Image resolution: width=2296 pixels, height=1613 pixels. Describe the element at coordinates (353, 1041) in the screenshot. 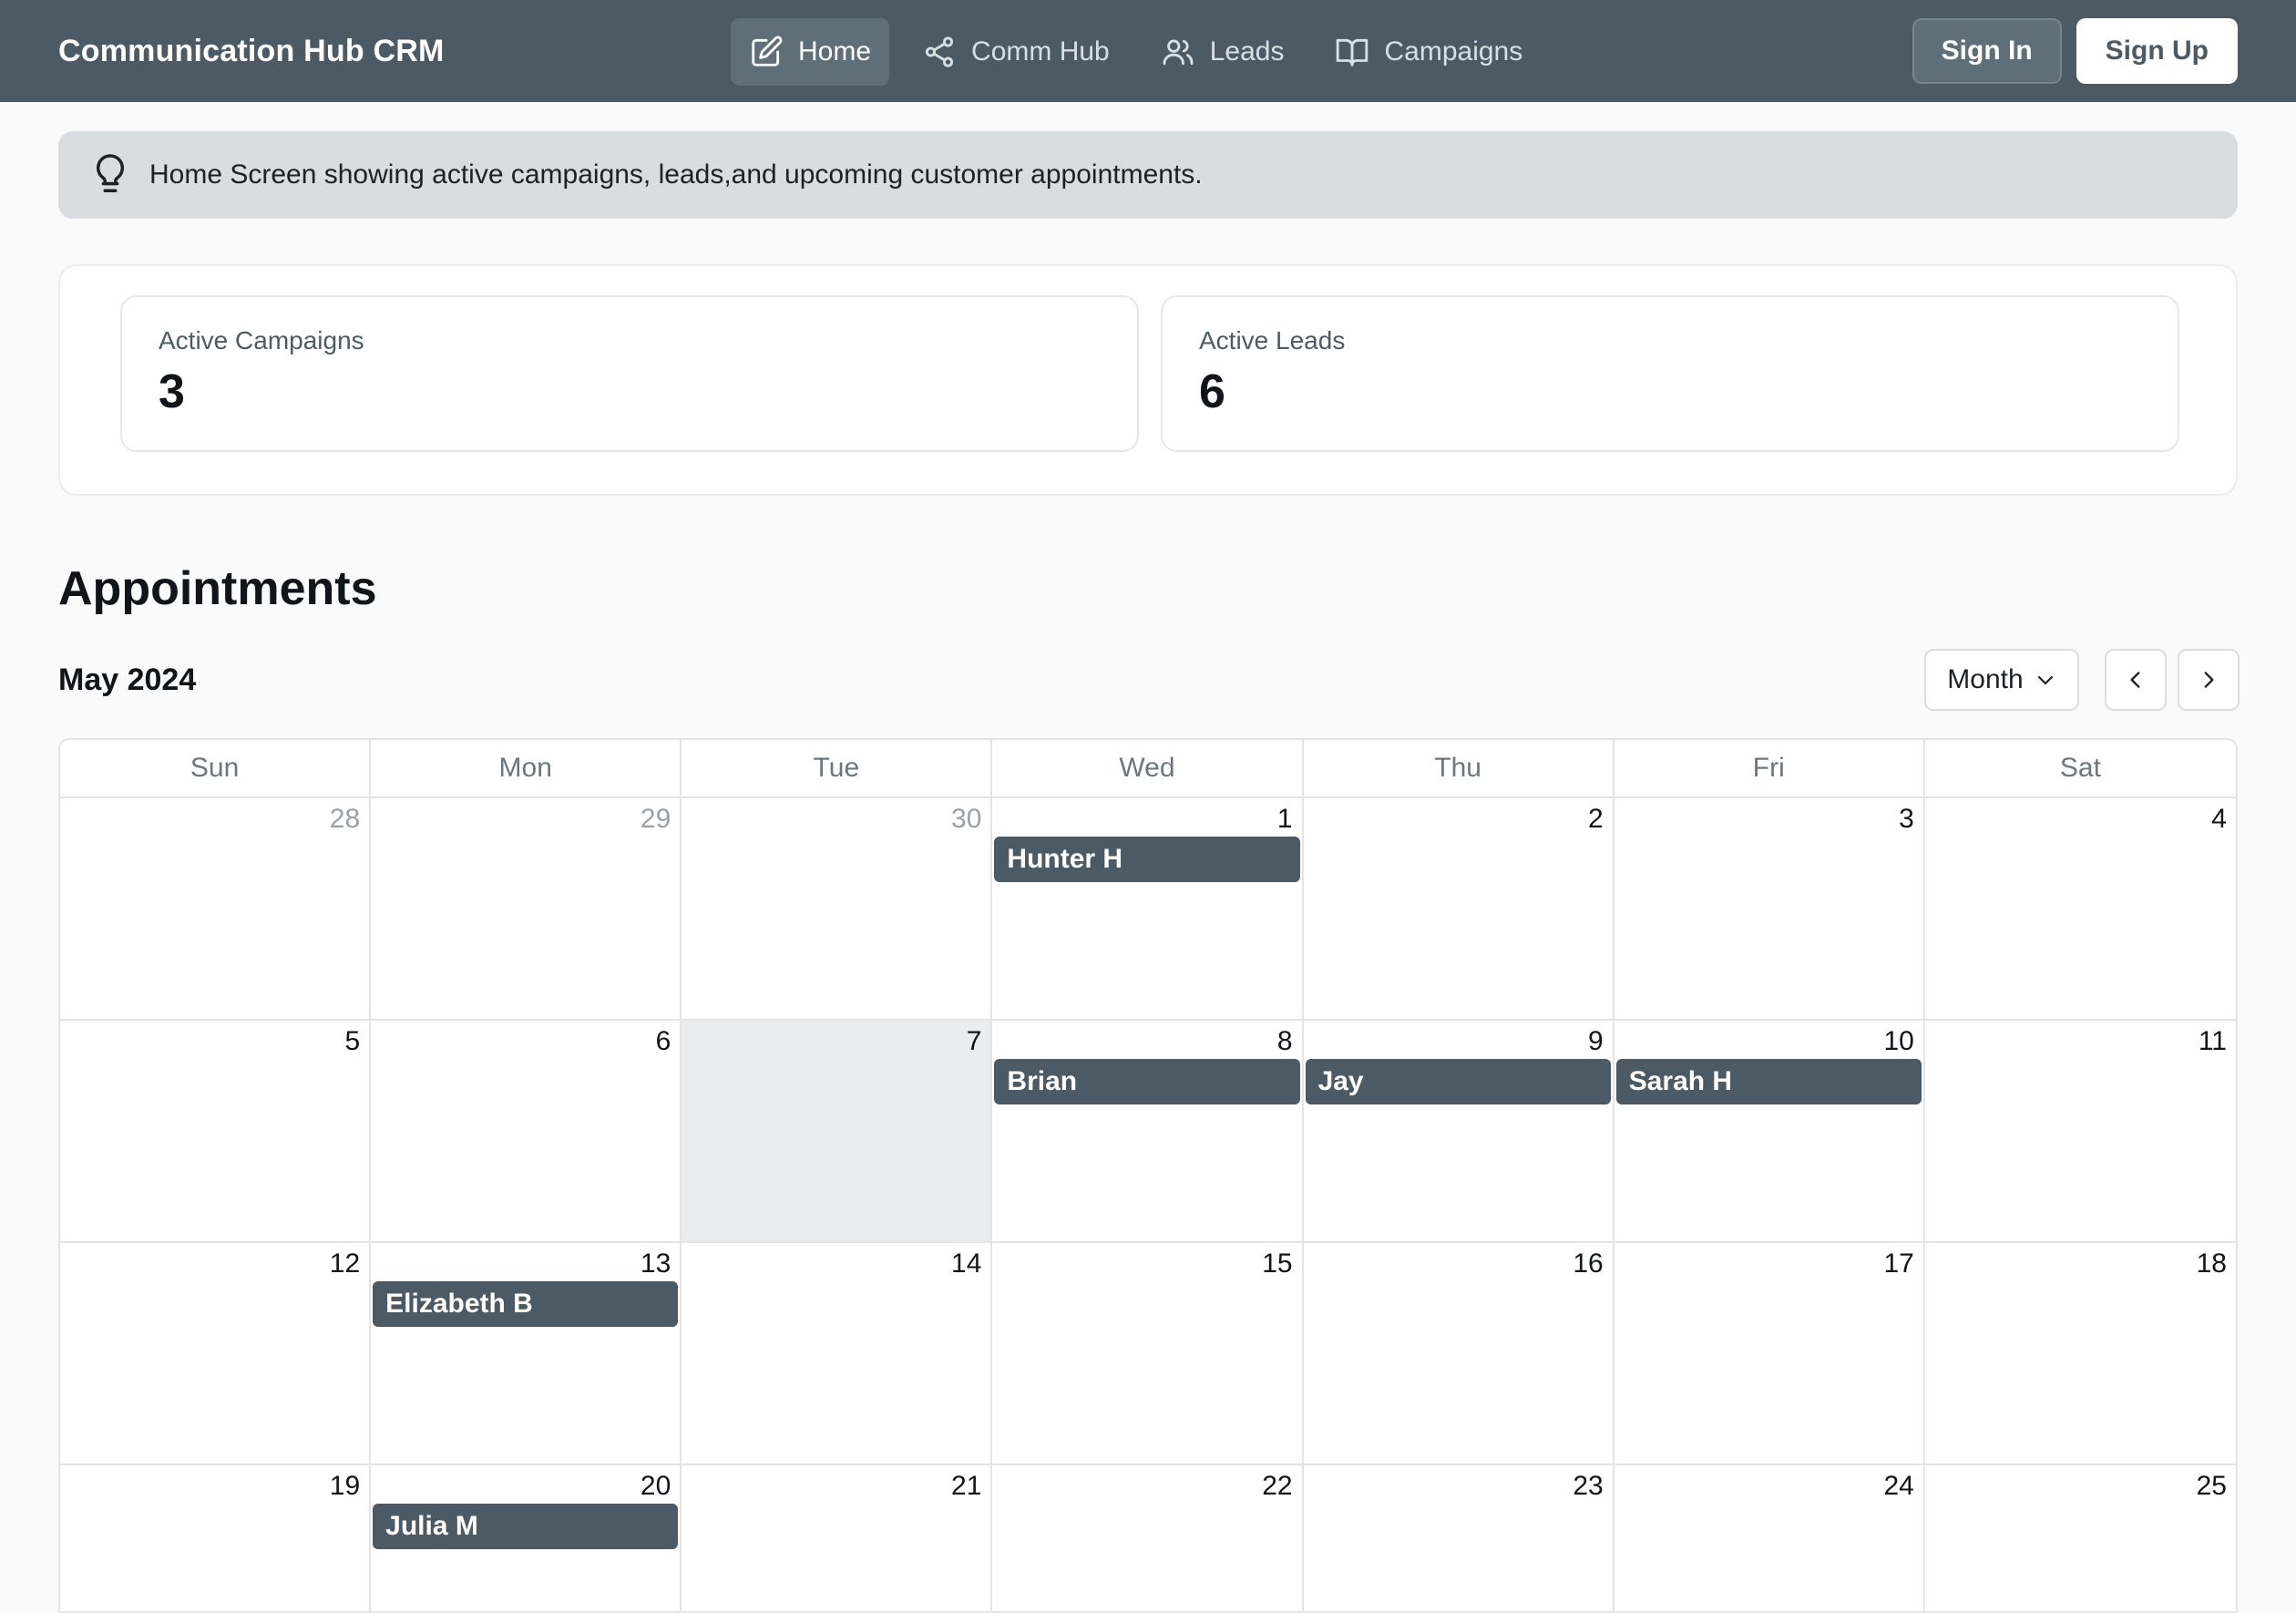

I see `day-number: 5` at that location.